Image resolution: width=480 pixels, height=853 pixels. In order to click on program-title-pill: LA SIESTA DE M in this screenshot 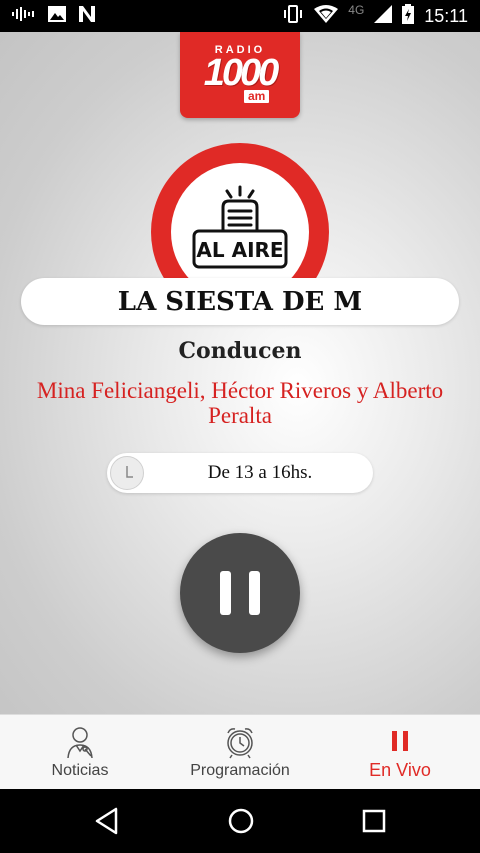, I will do `click(240, 301)`.